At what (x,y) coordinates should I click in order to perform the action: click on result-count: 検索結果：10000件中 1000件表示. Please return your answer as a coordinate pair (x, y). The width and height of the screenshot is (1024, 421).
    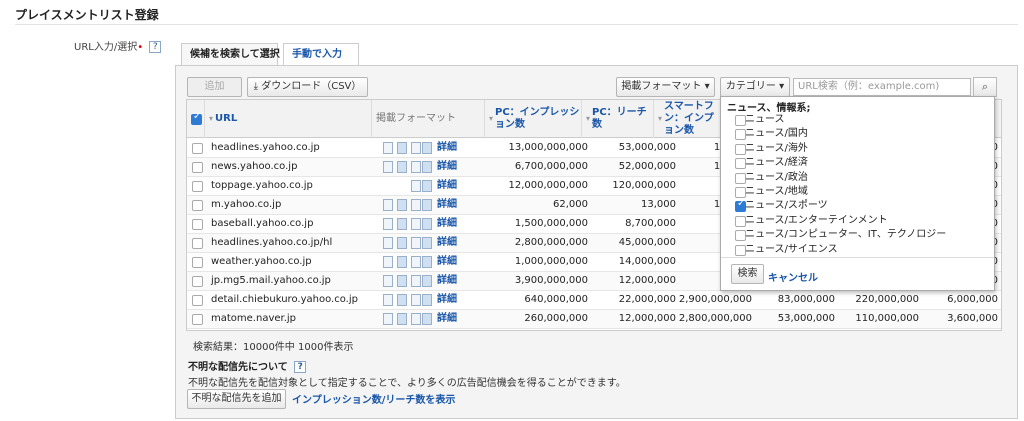
    Looking at the image, I should click on (273, 347).